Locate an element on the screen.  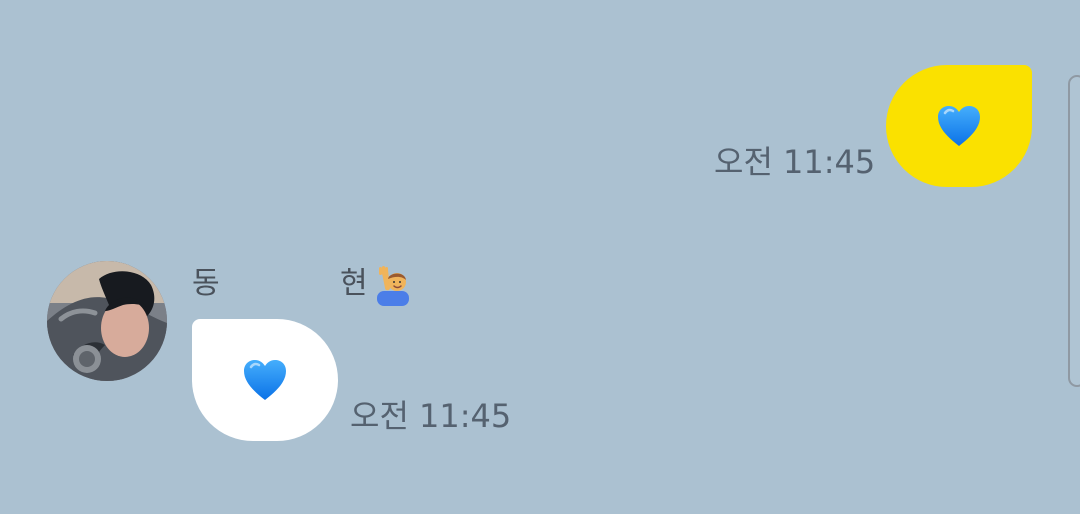
outgoing-message-bubble is located at coordinates (959, 126).